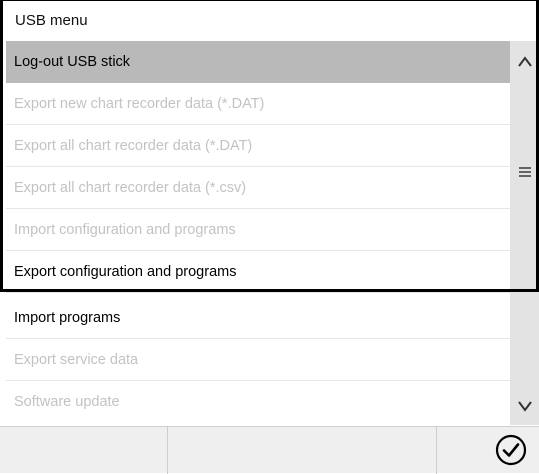  I want to click on chevron-up-icon, so click(525, 61).